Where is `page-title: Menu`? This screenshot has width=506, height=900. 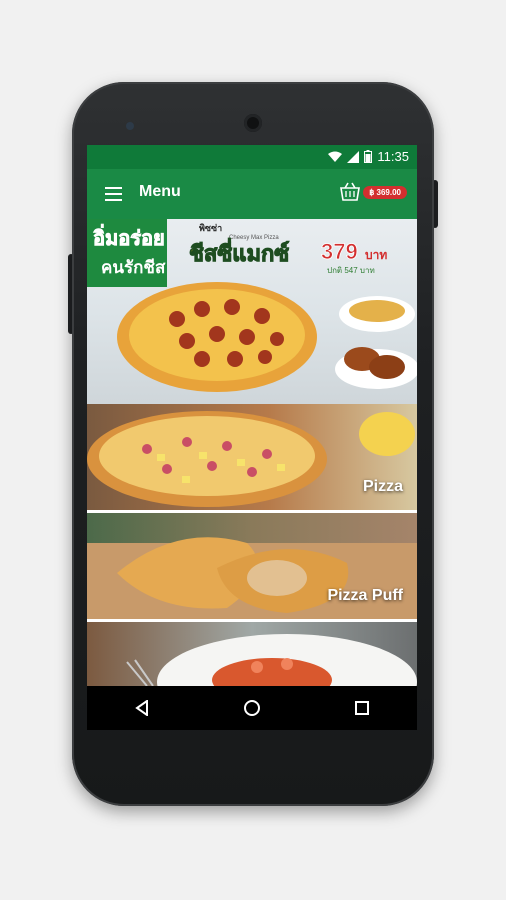
page-title: Menu is located at coordinates (160, 191).